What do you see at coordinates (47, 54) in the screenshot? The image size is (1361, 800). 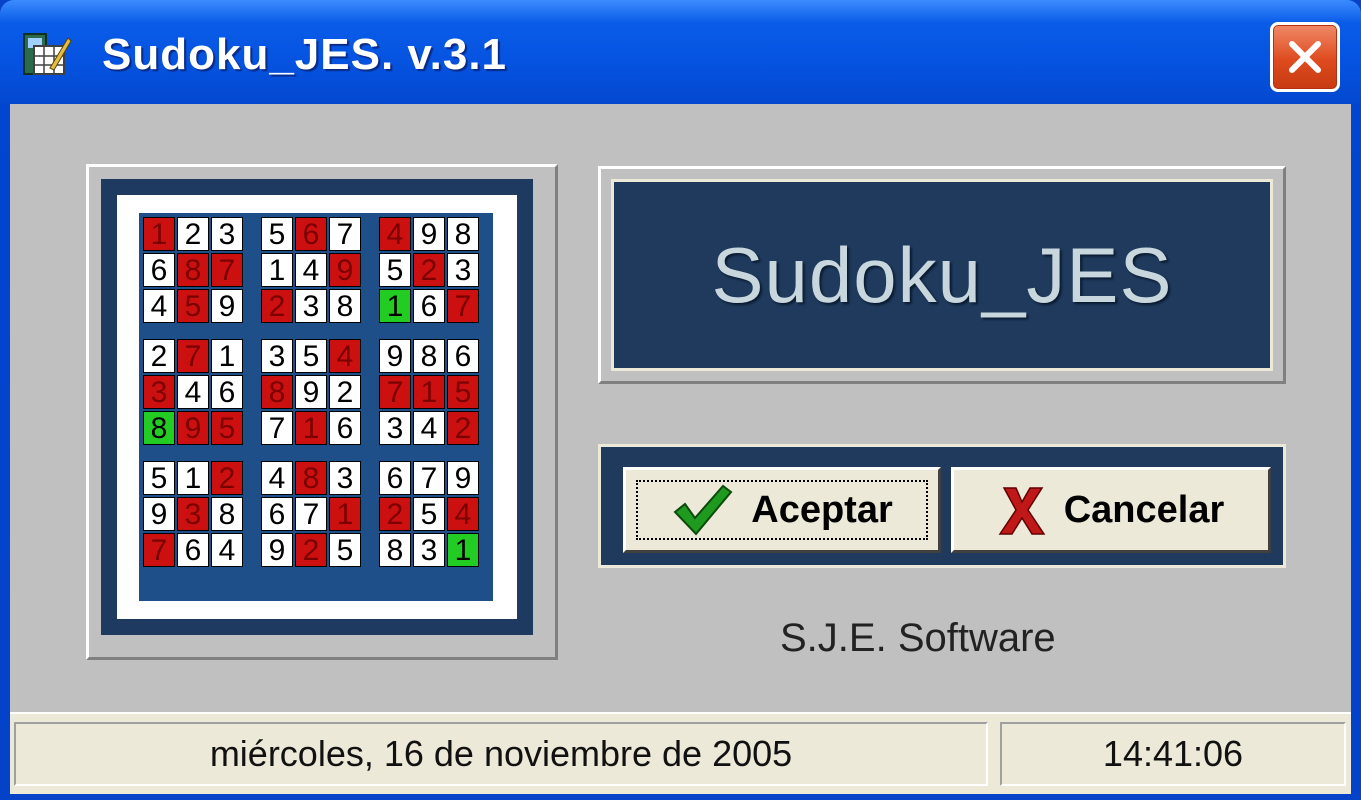 I see `sudoku-app-icon` at bounding box center [47, 54].